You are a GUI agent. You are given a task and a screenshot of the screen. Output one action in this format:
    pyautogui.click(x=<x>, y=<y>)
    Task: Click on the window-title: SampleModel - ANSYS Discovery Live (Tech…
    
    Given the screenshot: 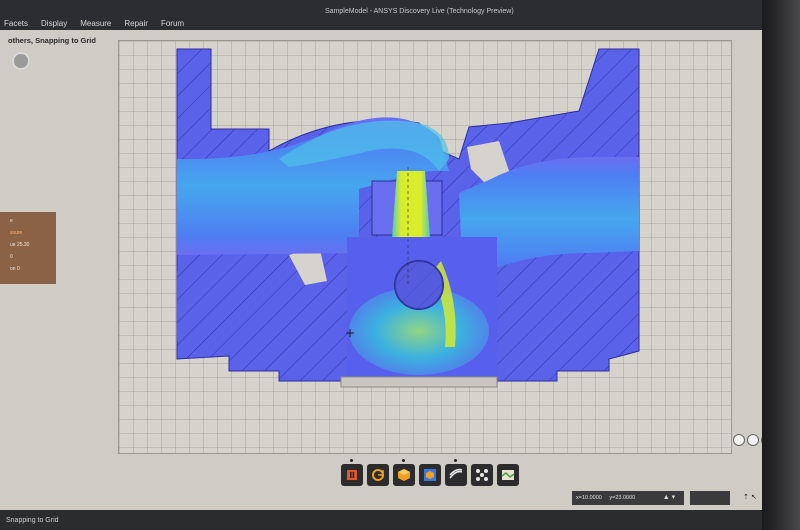 What is the action you would take?
    pyautogui.click(x=419, y=11)
    